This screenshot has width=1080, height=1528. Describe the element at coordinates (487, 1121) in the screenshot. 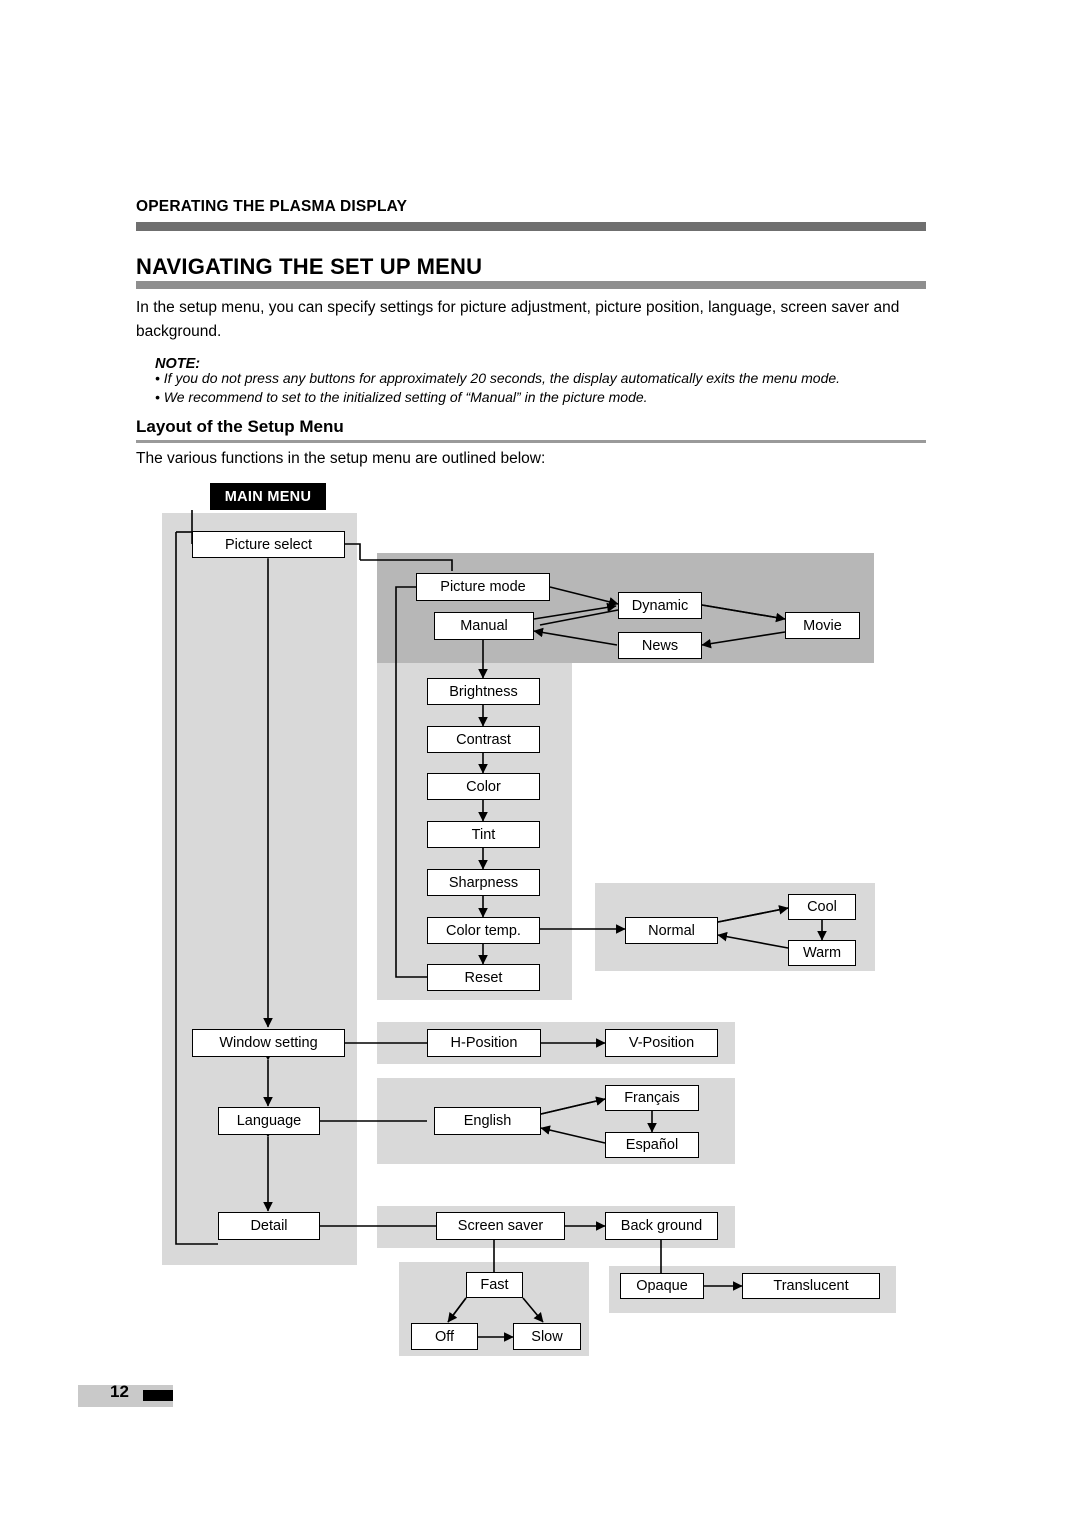

I see `node-english: English` at that location.